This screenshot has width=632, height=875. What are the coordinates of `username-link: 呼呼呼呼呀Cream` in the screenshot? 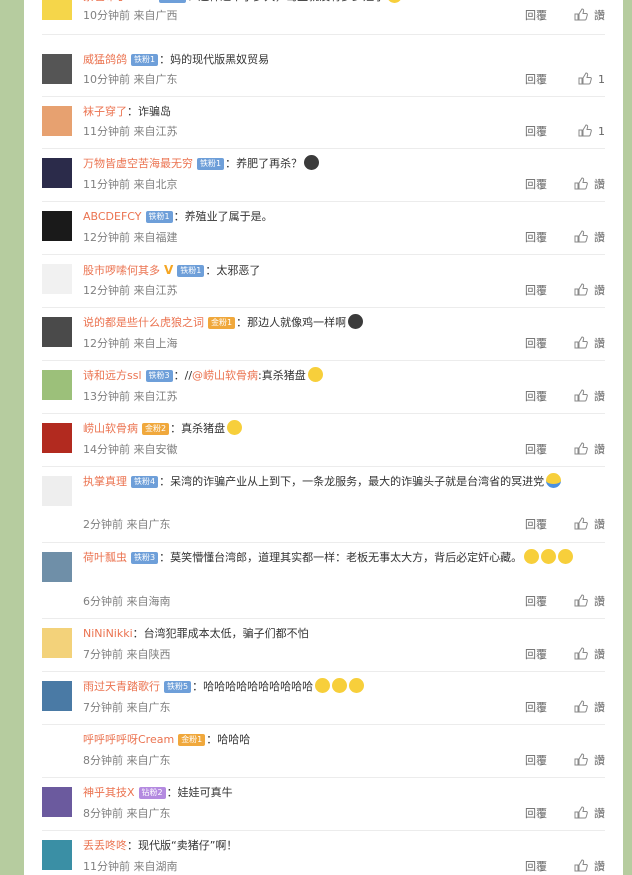 It's located at (128, 739).